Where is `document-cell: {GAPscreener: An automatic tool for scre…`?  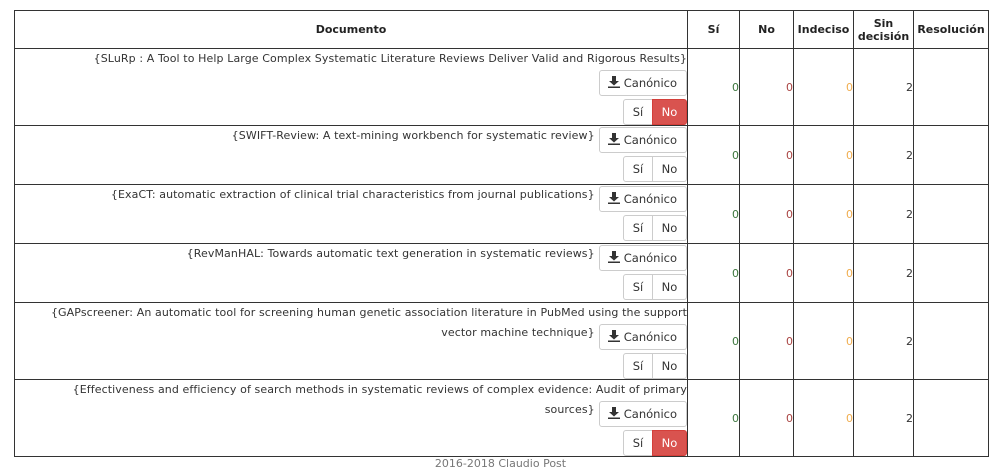 document-cell: {GAPscreener: An automatic tool for scre… is located at coordinates (351, 341).